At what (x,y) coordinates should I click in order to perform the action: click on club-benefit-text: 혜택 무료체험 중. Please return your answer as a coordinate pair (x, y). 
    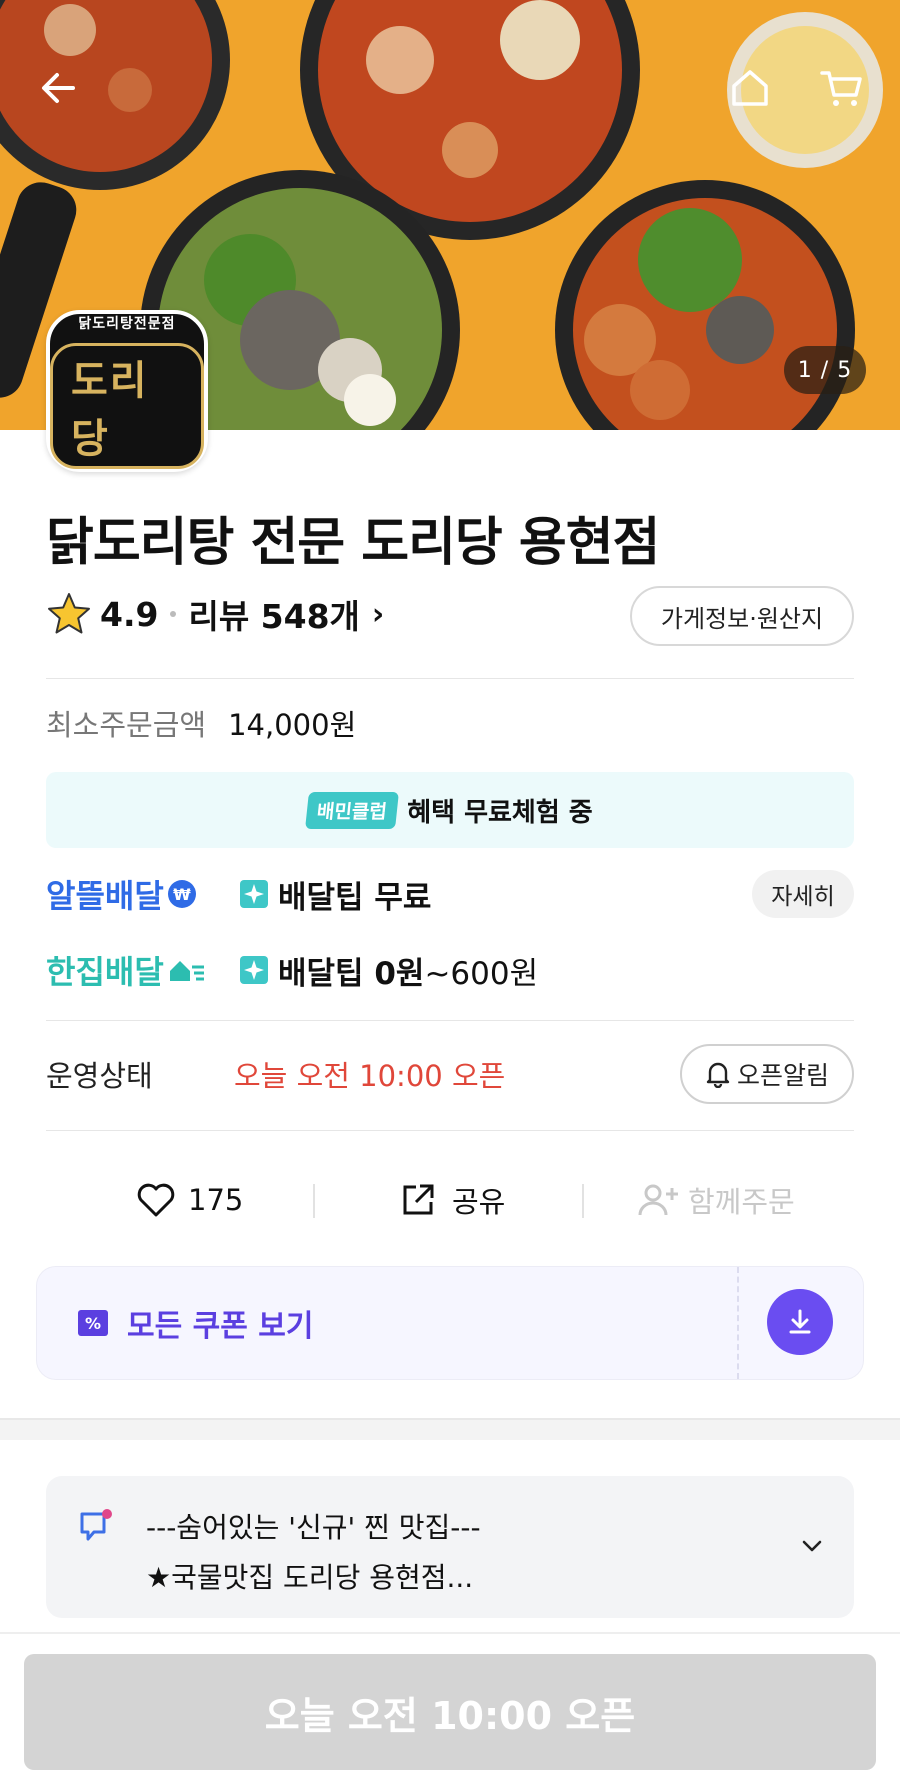
    Looking at the image, I should click on (500, 812).